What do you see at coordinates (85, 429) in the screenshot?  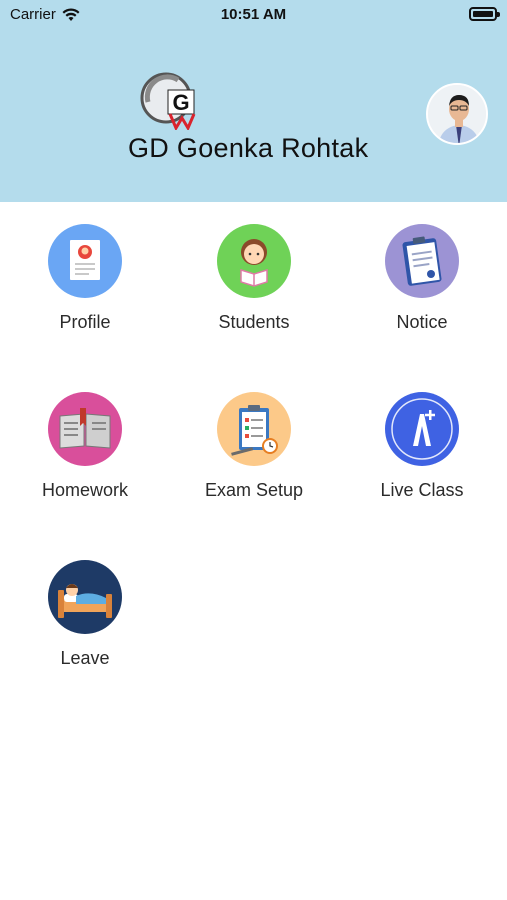 I see `open-book-icon` at bounding box center [85, 429].